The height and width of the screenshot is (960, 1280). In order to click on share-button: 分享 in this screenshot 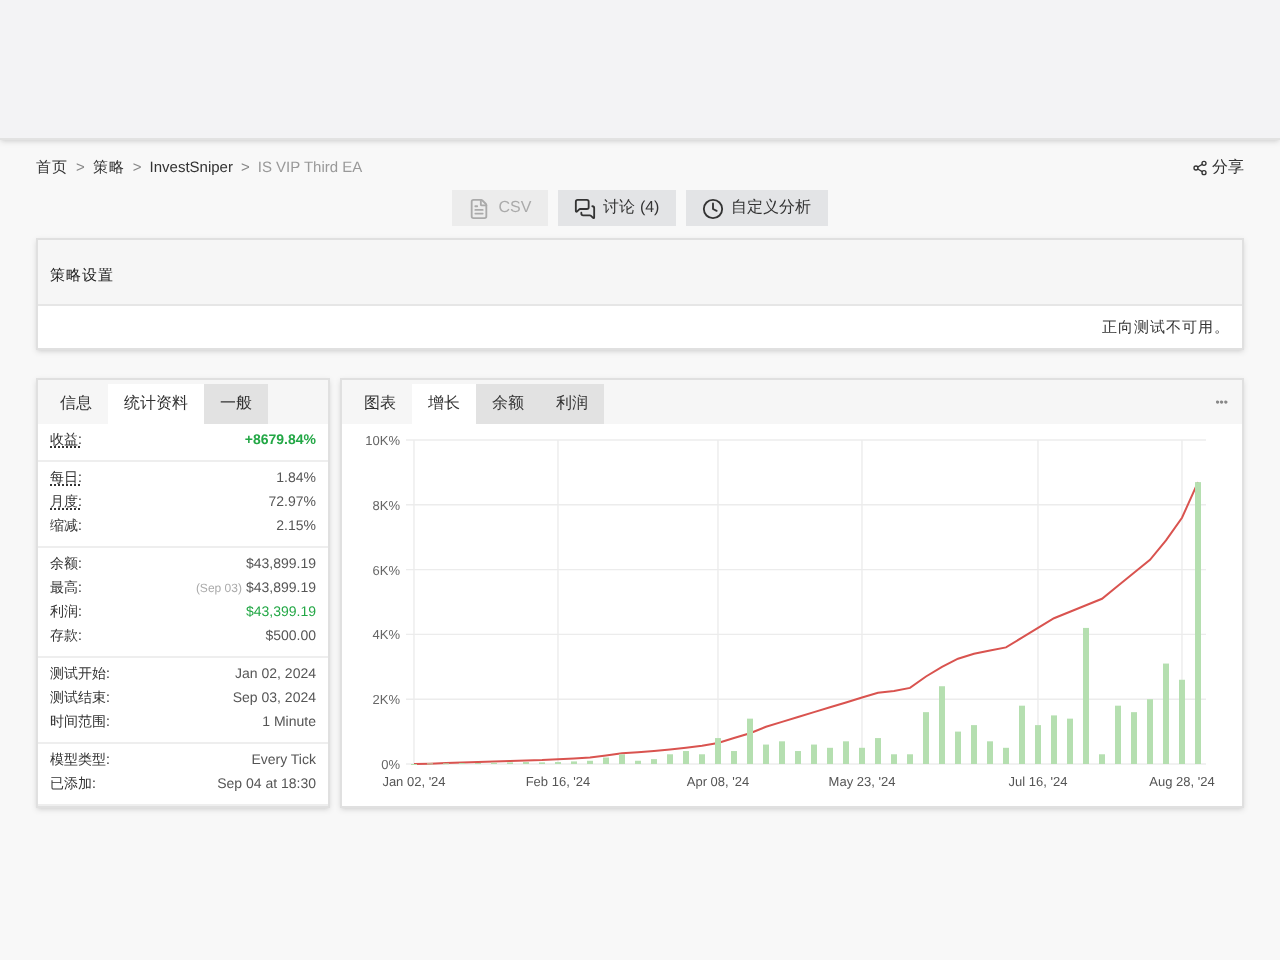, I will do `click(1218, 168)`.